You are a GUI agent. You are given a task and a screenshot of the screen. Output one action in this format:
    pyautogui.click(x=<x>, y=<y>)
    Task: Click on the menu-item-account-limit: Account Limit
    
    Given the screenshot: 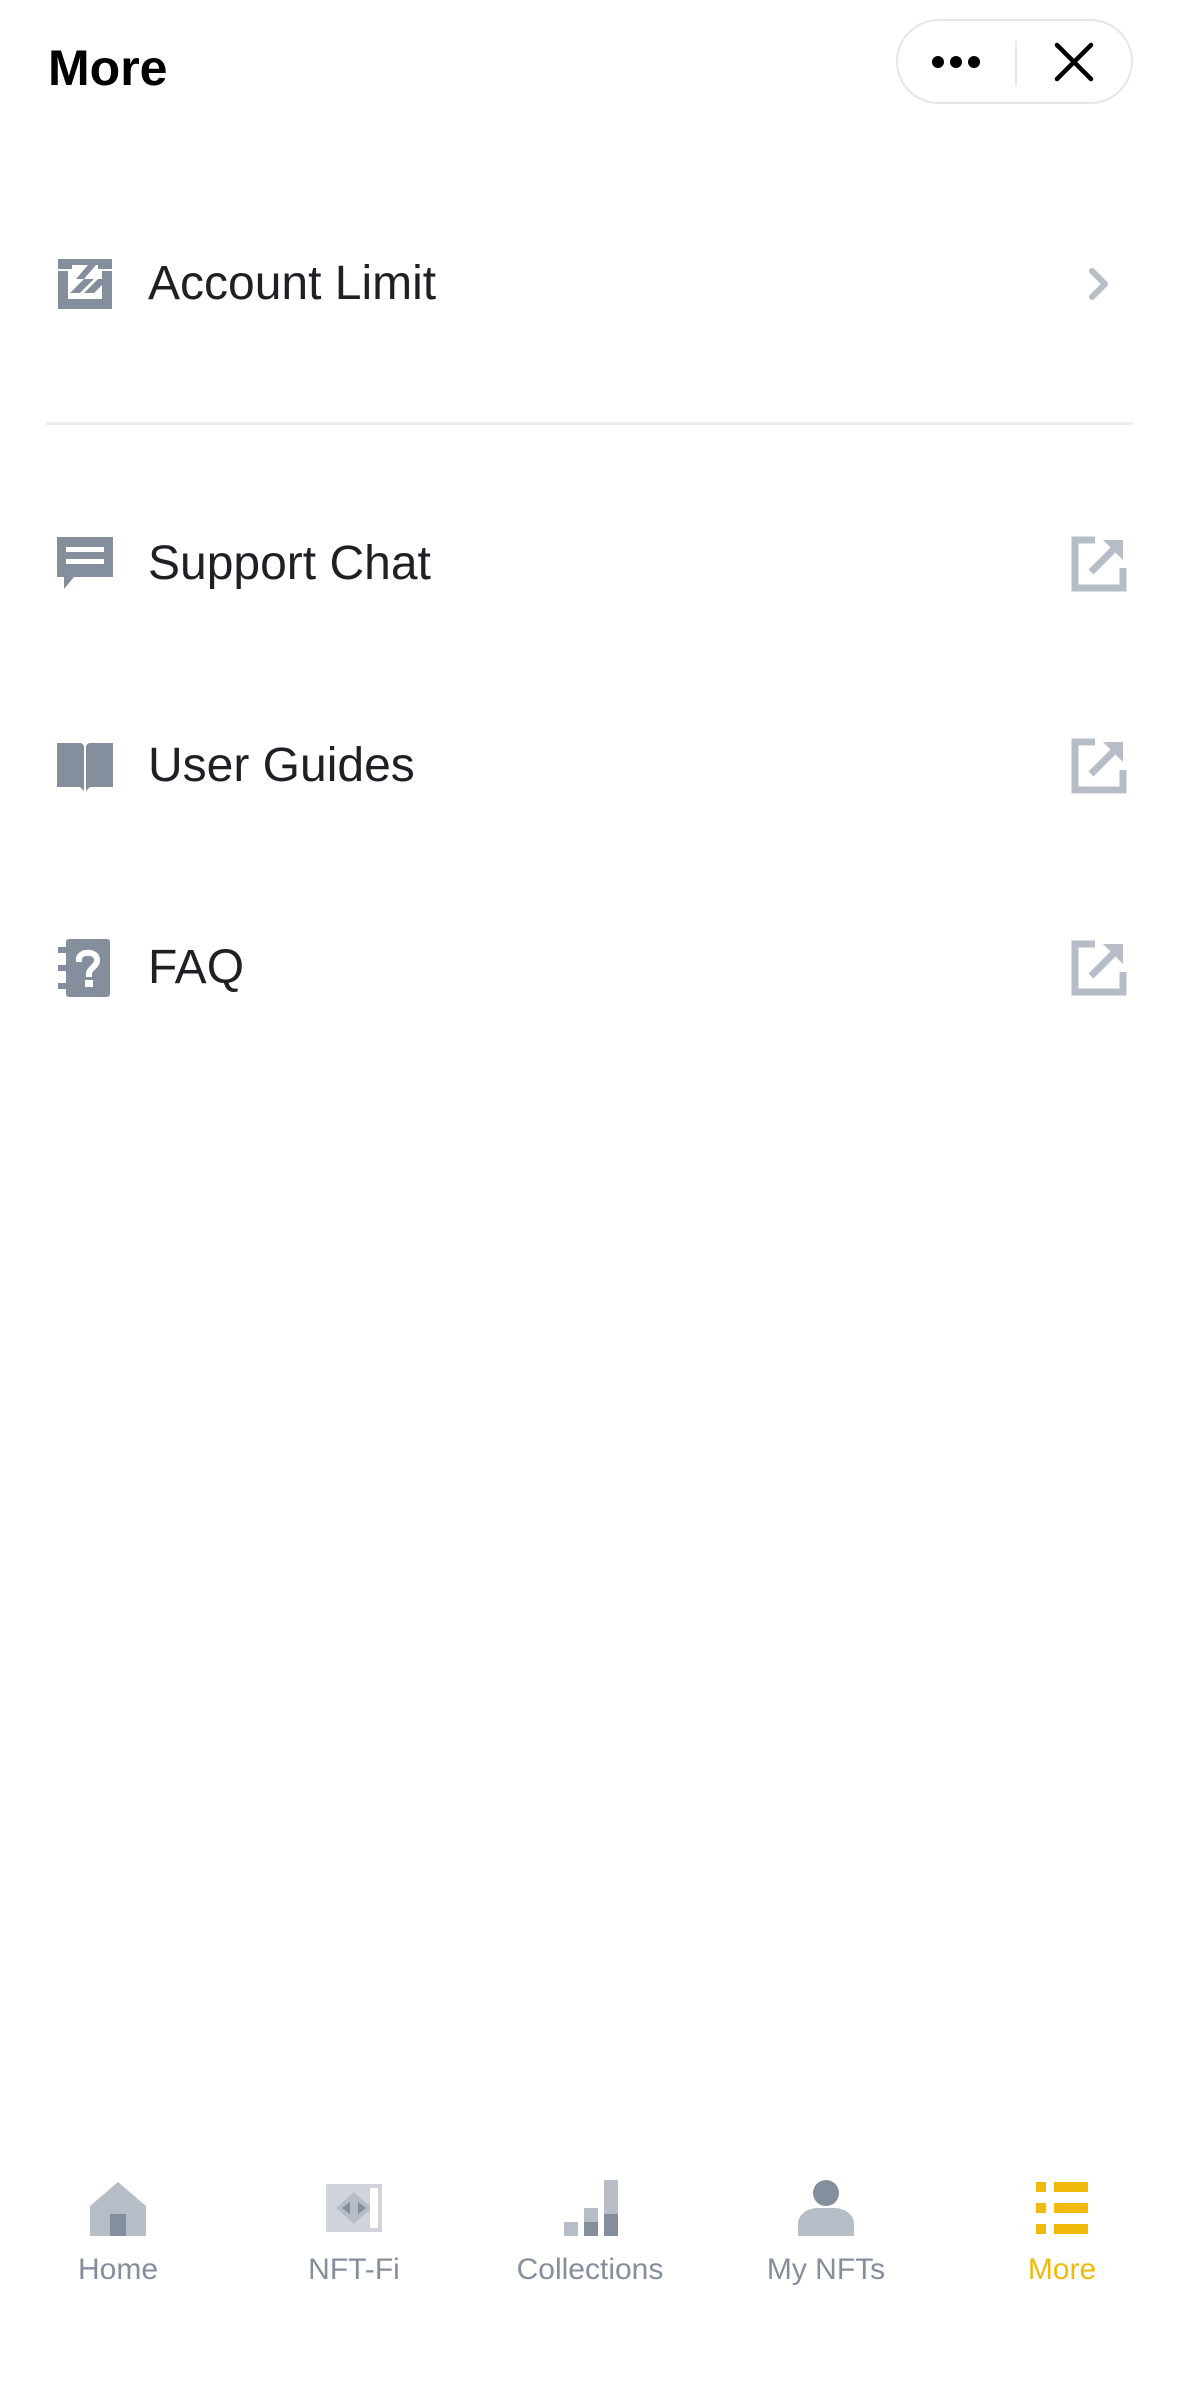 What is the action you would take?
    pyautogui.click(x=589, y=283)
    